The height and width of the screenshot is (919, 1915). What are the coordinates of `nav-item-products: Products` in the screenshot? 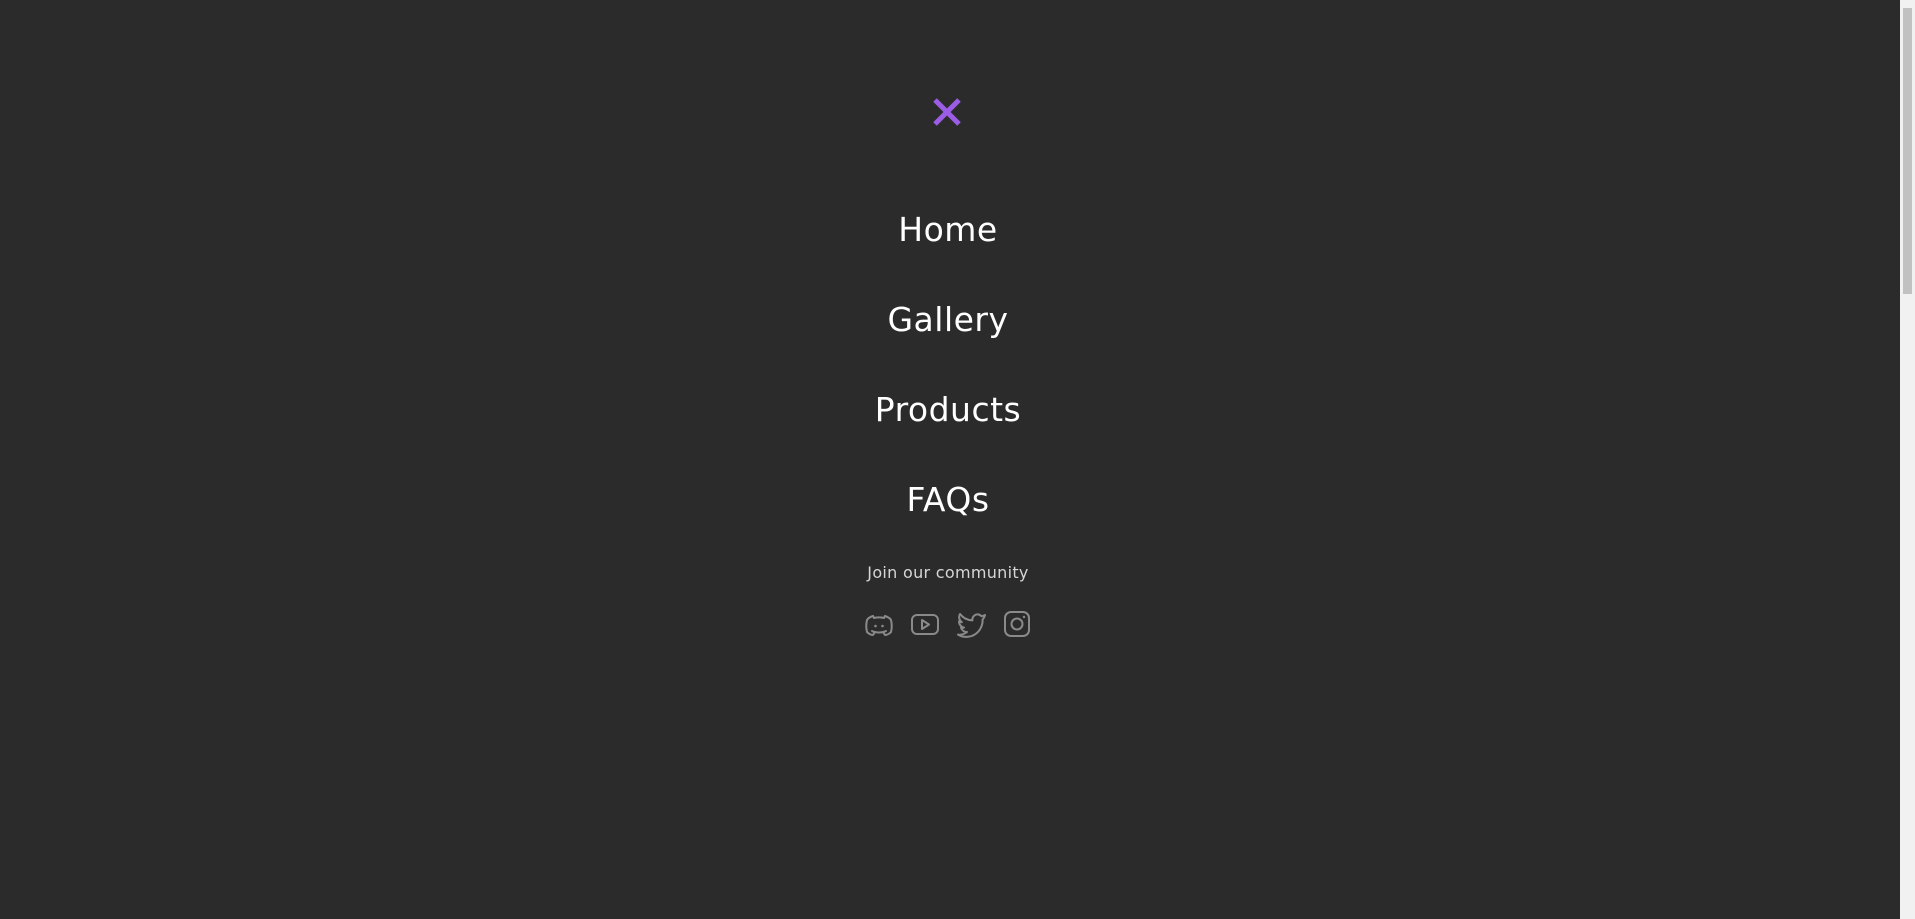 It's located at (948, 410).